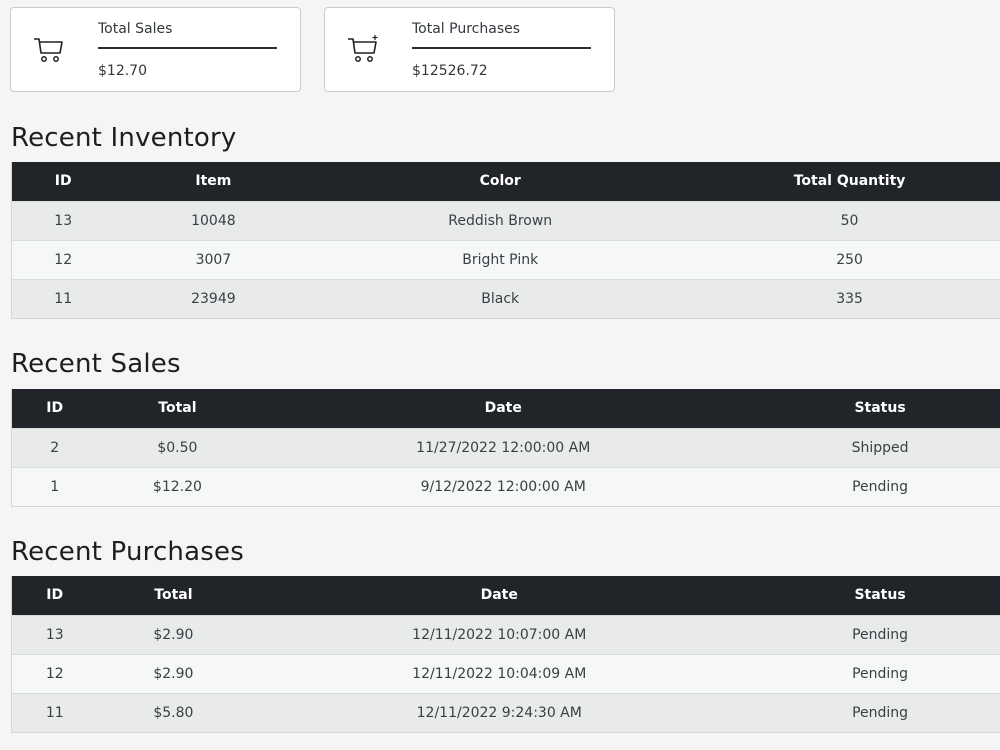  What do you see at coordinates (450, 71) in the screenshot?
I see `total-purchases-value: $12526.72` at bounding box center [450, 71].